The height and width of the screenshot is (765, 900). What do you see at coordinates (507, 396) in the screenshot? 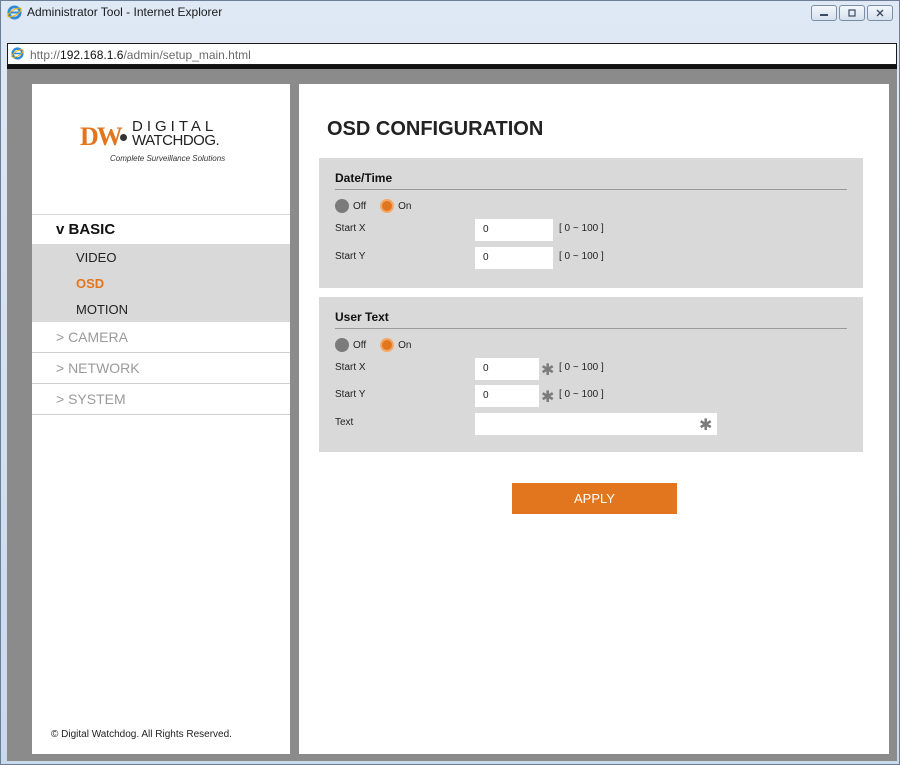
I see `usertext-start-y-input: 0` at bounding box center [507, 396].